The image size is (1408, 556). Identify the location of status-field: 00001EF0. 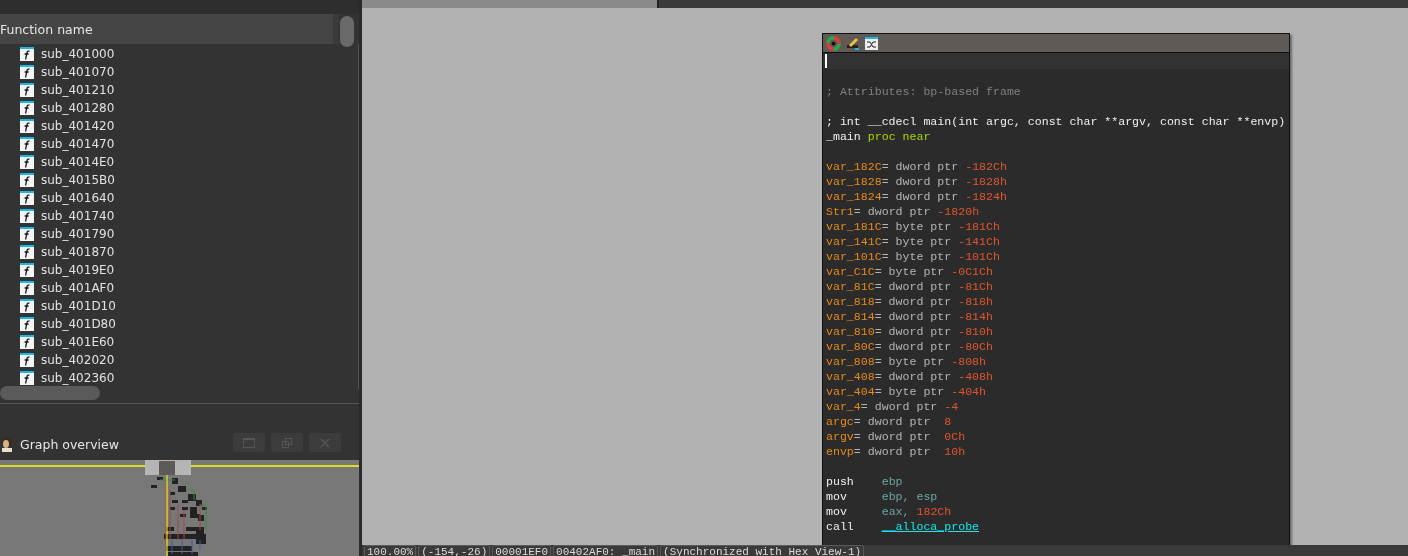
(522, 550).